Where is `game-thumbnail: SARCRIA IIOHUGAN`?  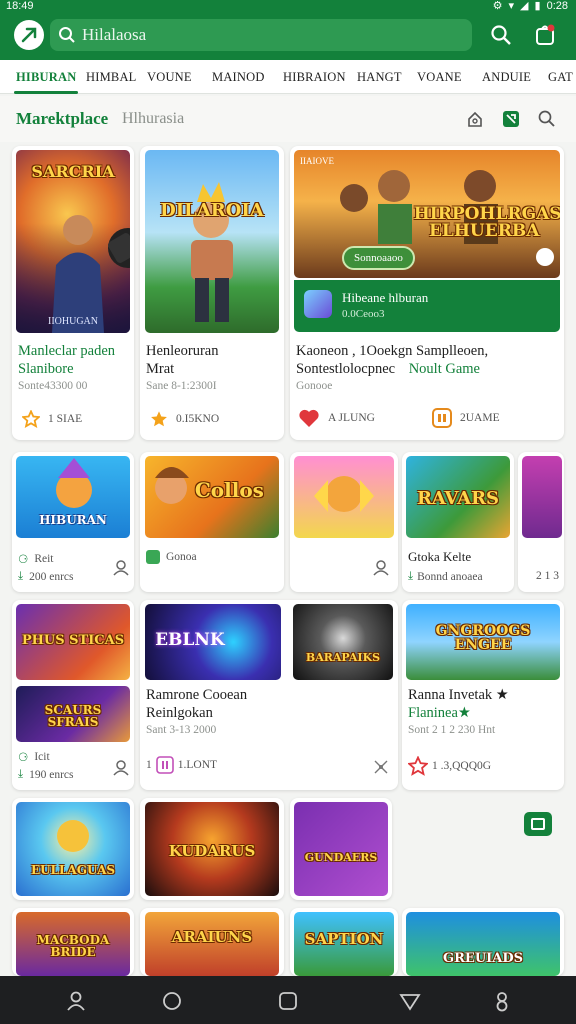
game-thumbnail: SARCRIA IIOHUGAN is located at coordinates (73, 241).